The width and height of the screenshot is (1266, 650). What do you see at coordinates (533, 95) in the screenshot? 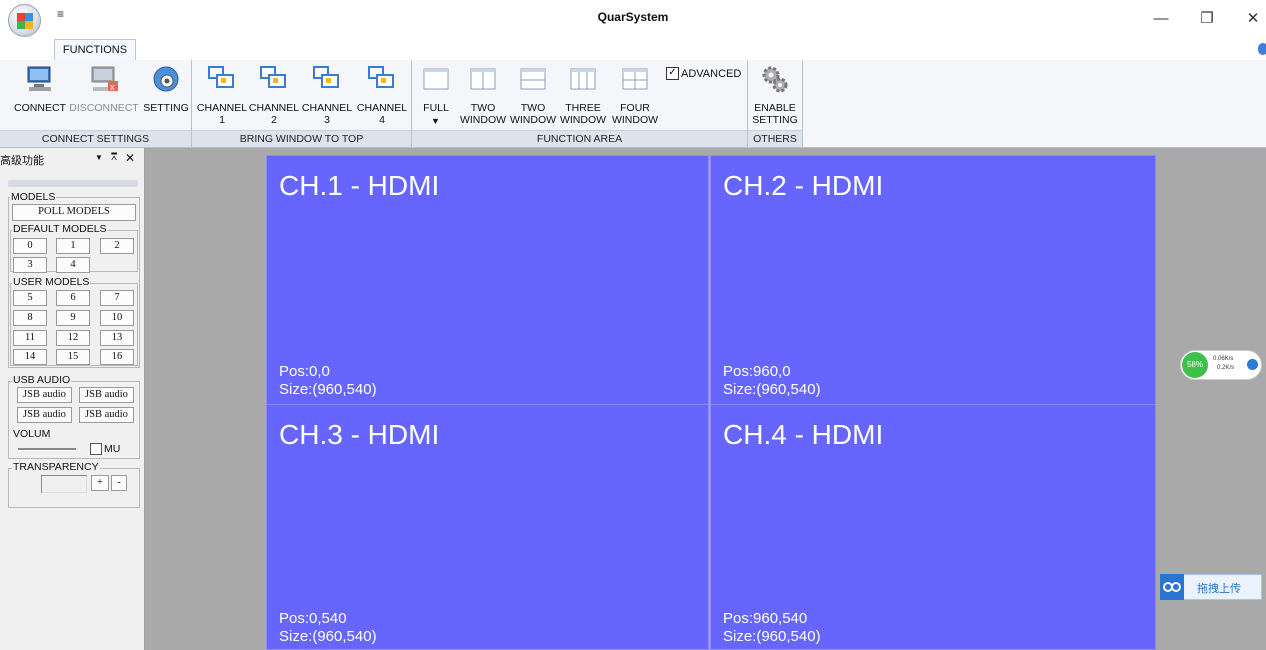
I see `two-window-horizontal-button: TWO WINDOW` at bounding box center [533, 95].